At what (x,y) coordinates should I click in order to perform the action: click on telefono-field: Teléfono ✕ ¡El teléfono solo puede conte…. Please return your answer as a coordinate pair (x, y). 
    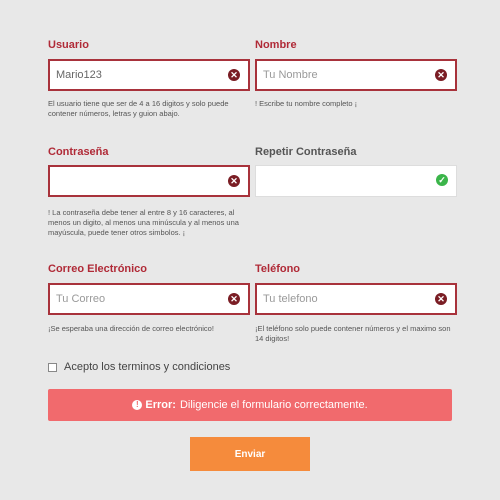
    Looking at the image, I should click on (356, 302).